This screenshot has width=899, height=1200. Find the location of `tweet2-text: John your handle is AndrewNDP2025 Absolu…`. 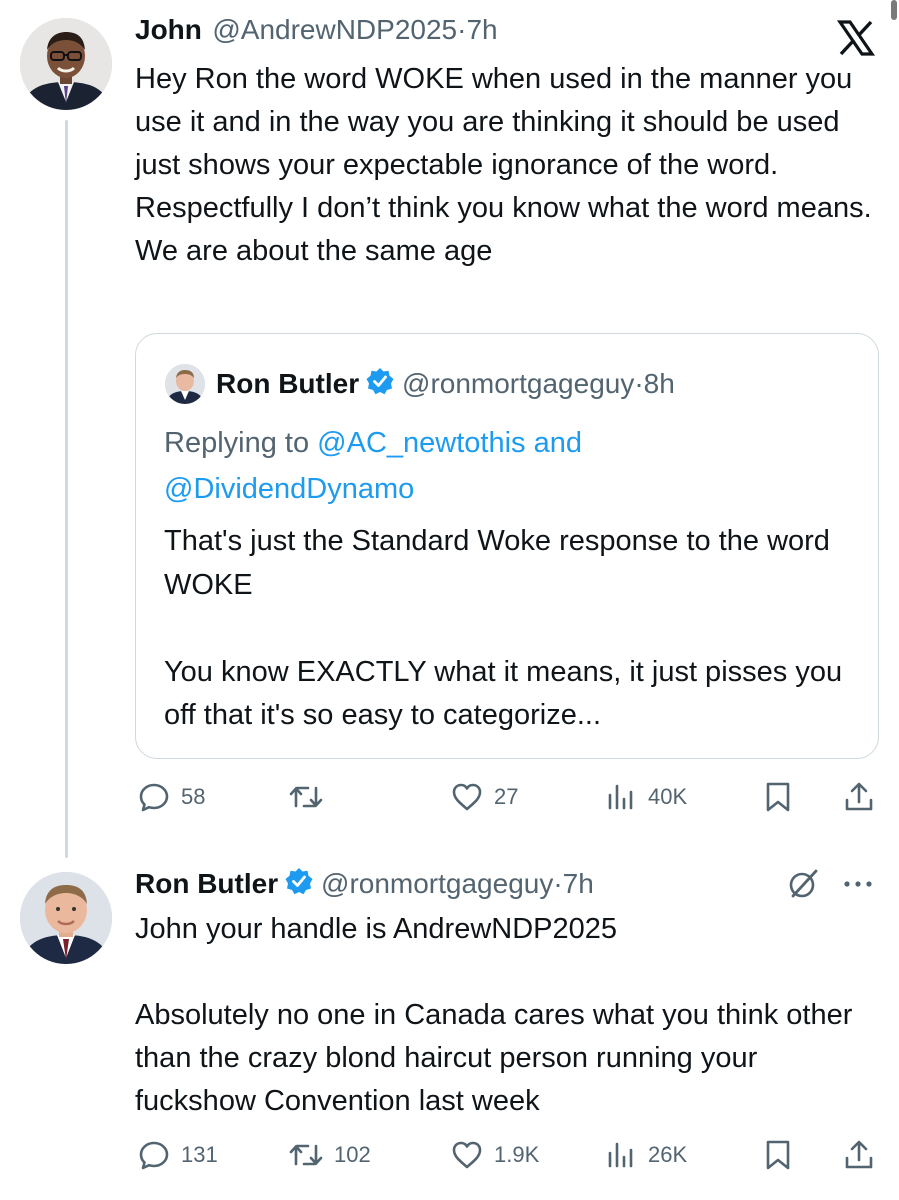

tweet2-text: John your handle is AndrewNDP2025 Absolu… is located at coordinates (494, 1015).